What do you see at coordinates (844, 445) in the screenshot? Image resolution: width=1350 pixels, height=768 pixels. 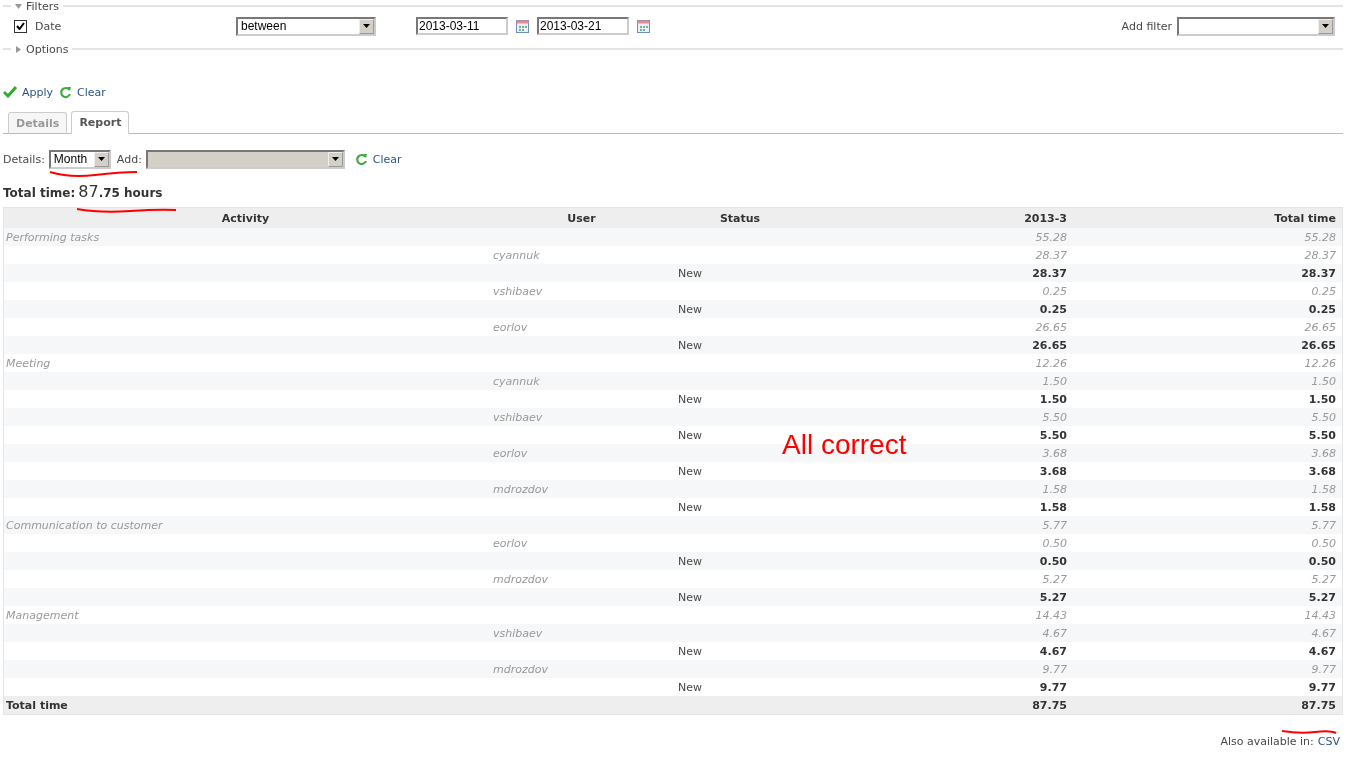 I see `annotation-text: All correct` at bounding box center [844, 445].